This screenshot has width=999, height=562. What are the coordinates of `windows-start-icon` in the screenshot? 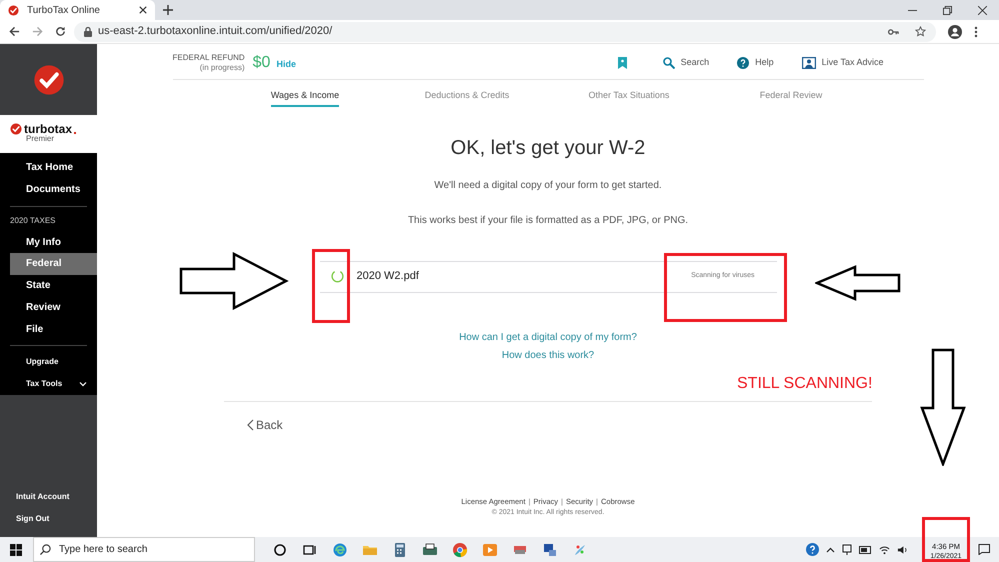 It's located at (16, 550).